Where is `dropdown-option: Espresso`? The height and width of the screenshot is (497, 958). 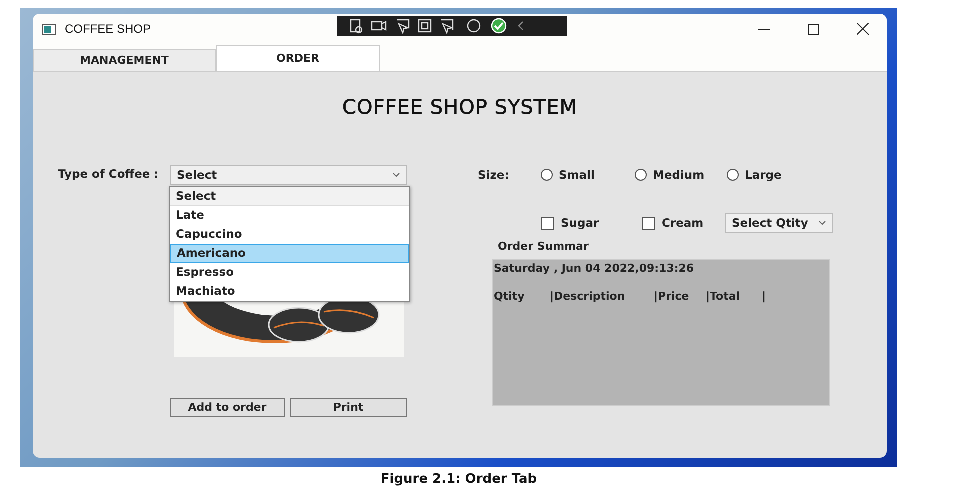
dropdown-option: Espresso is located at coordinates (289, 272).